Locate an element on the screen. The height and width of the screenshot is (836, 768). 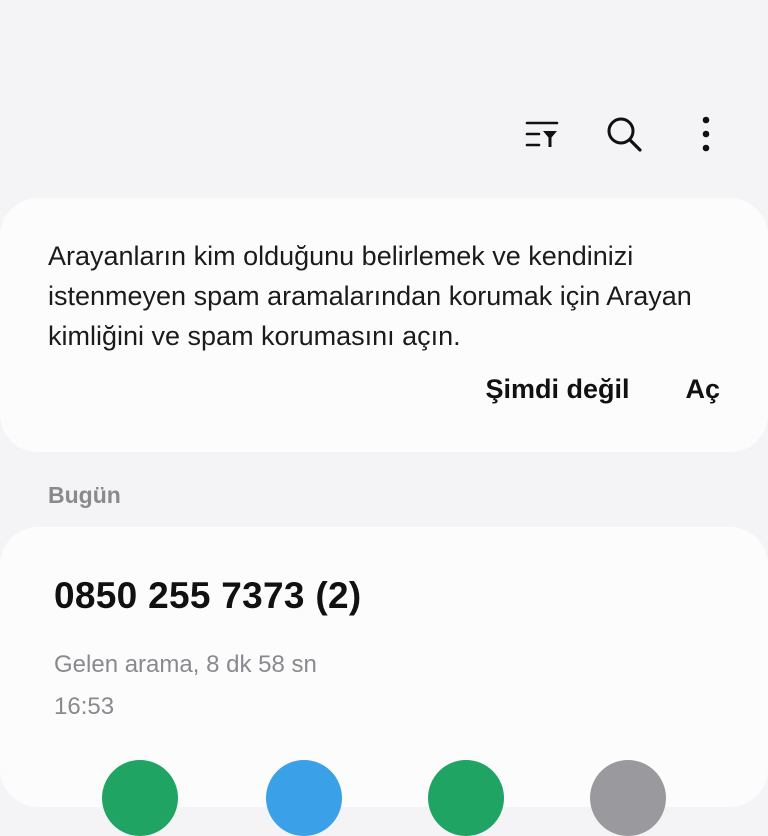
call-button is located at coordinates (140, 798).